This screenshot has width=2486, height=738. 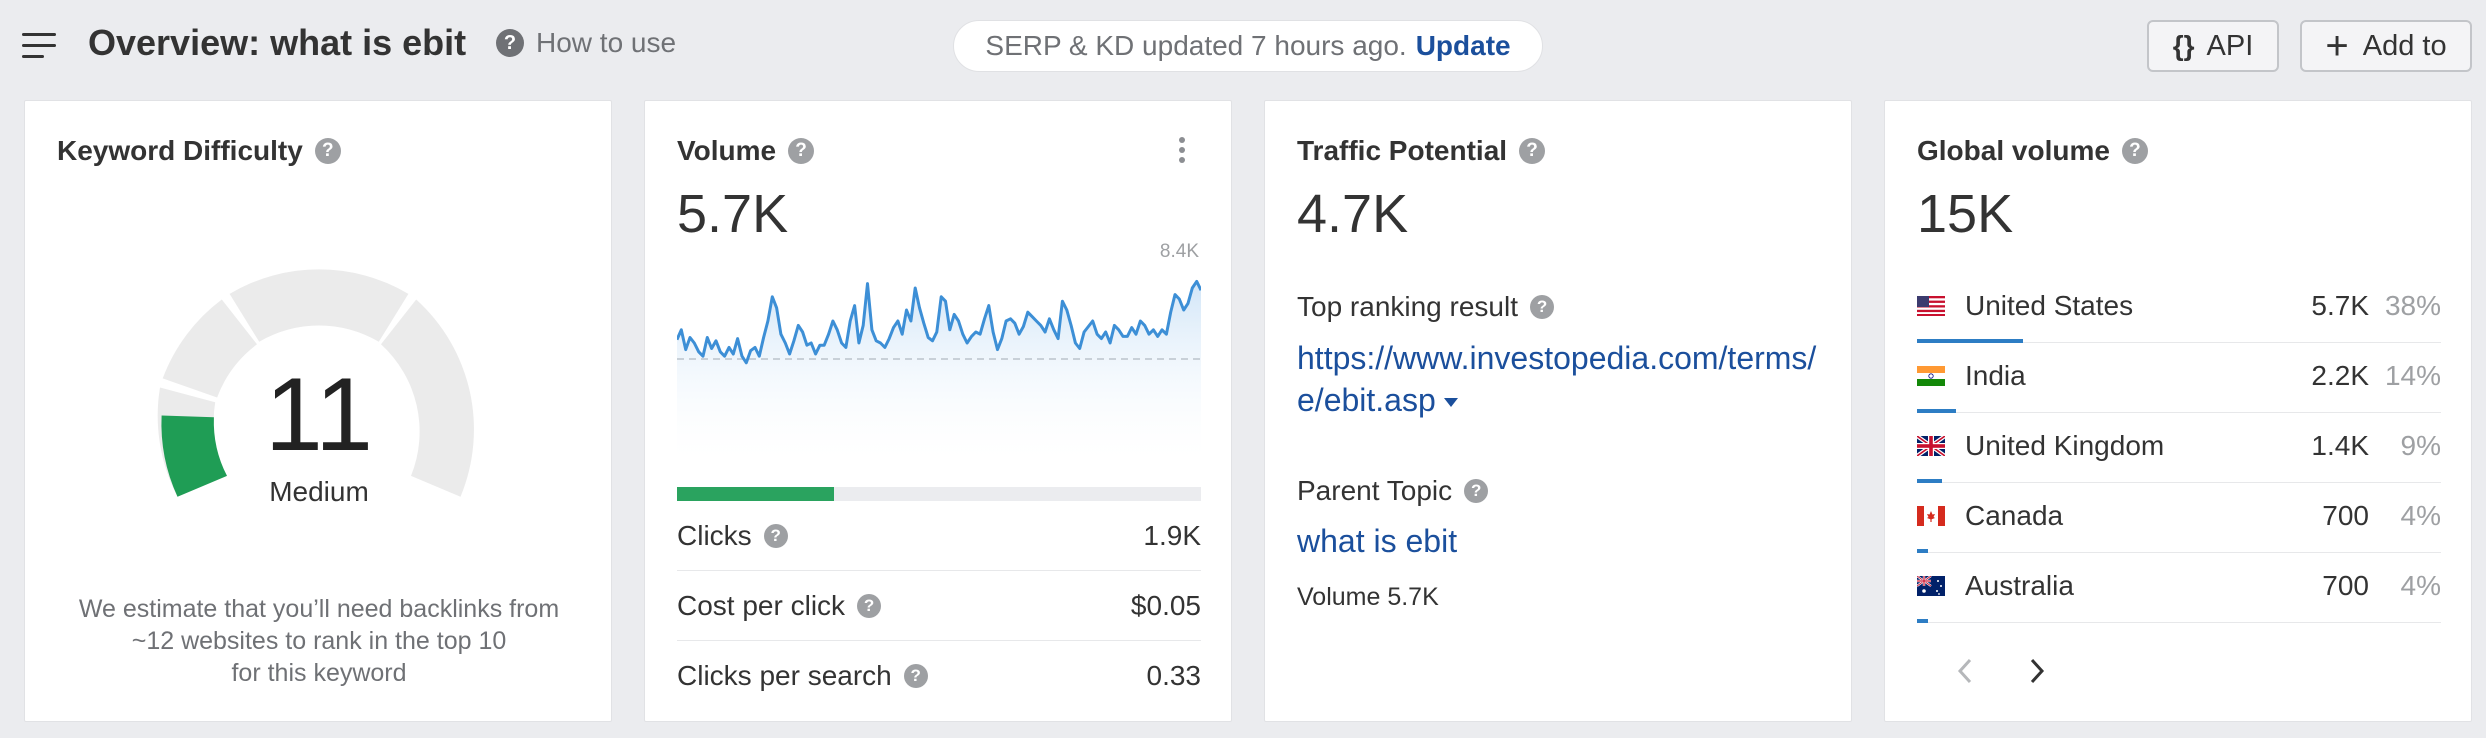 I want to click on parent-topic-volume: Volume 5.7K, so click(x=1368, y=597).